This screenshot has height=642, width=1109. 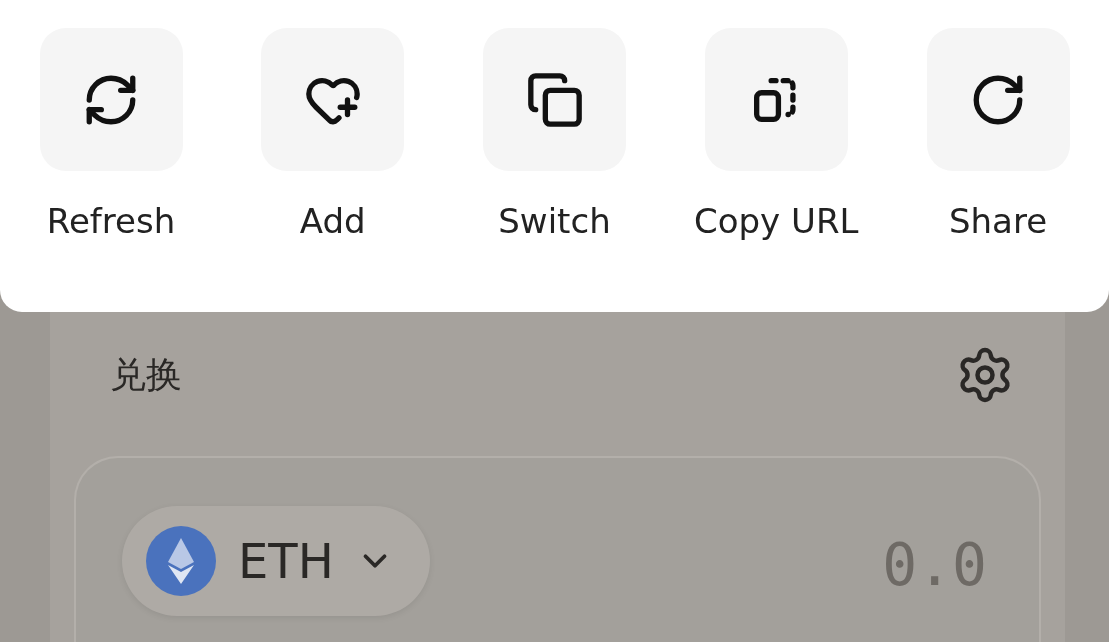 I want to click on action-label: Share, so click(x=998, y=221).